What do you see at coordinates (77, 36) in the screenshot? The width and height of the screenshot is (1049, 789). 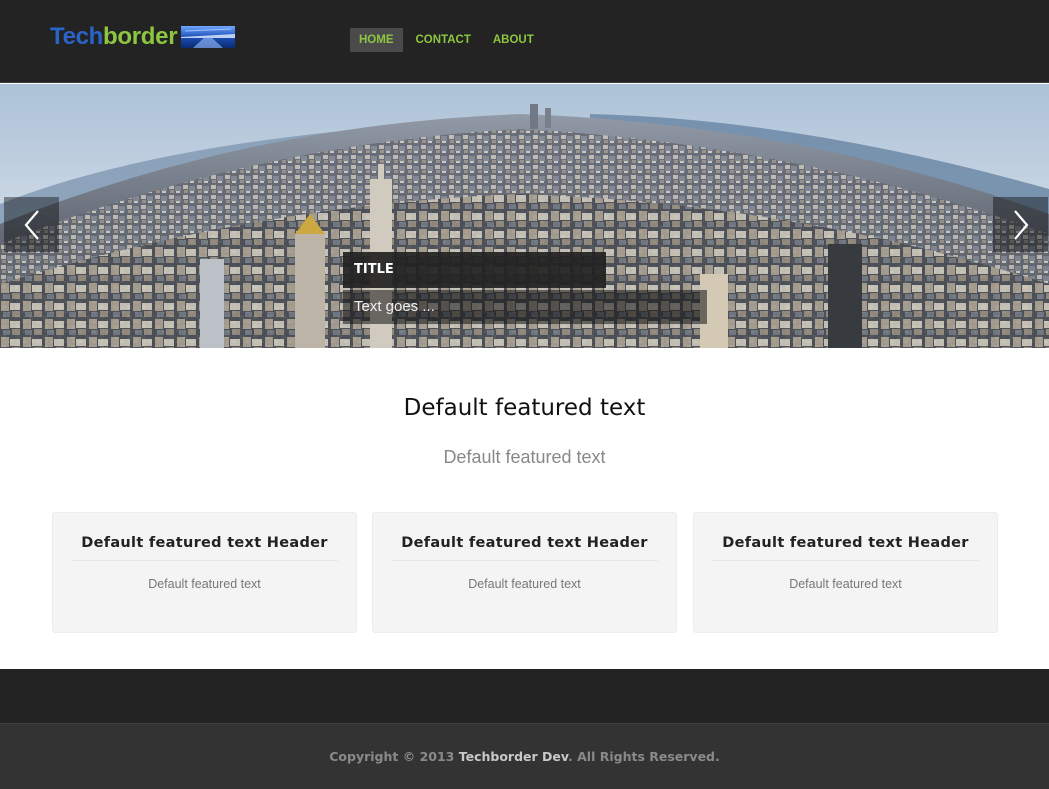 I see `logo-text-tech: Tech` at bounding box center [77, 36].